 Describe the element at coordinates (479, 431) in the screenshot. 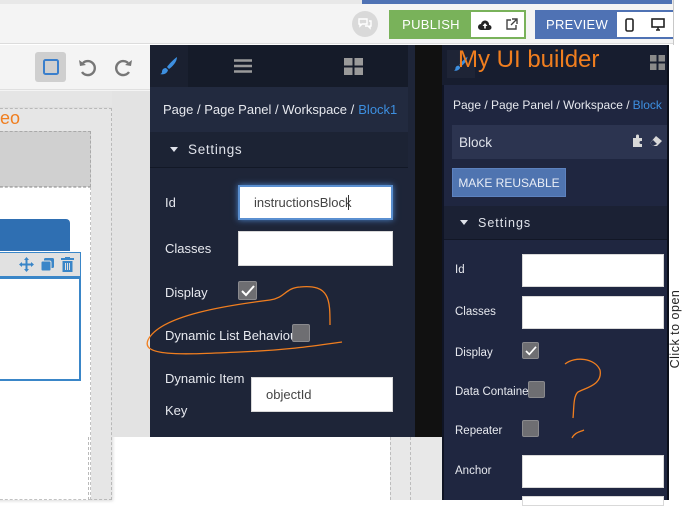

I see `repeater-label: Repeater` at that location.